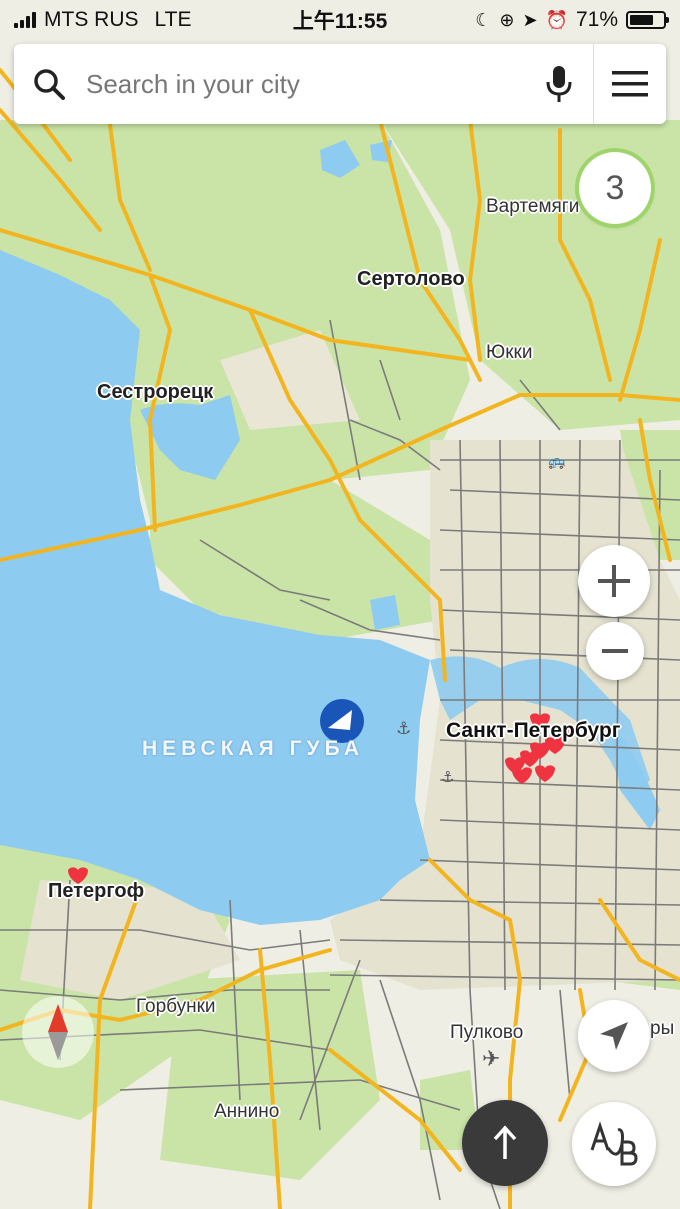  I want to click on search-input, so click(304, 84).